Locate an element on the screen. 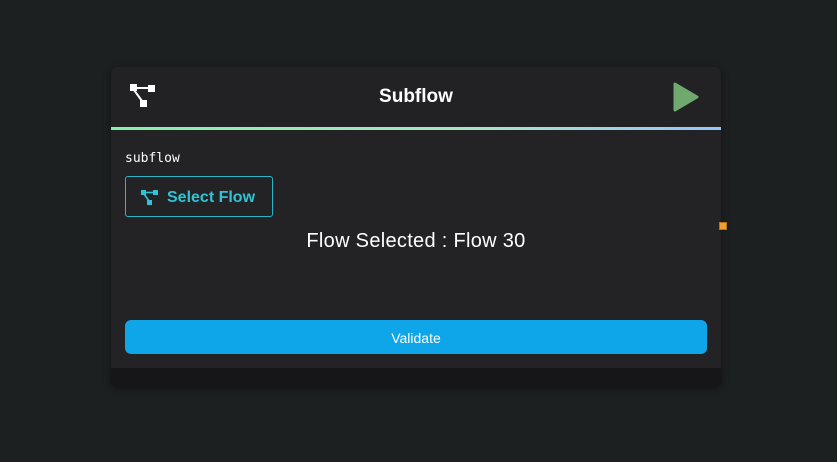 This screenshot has height=462, width=837. select-flow-label: Select Flow is located at coordinates (211, 197).